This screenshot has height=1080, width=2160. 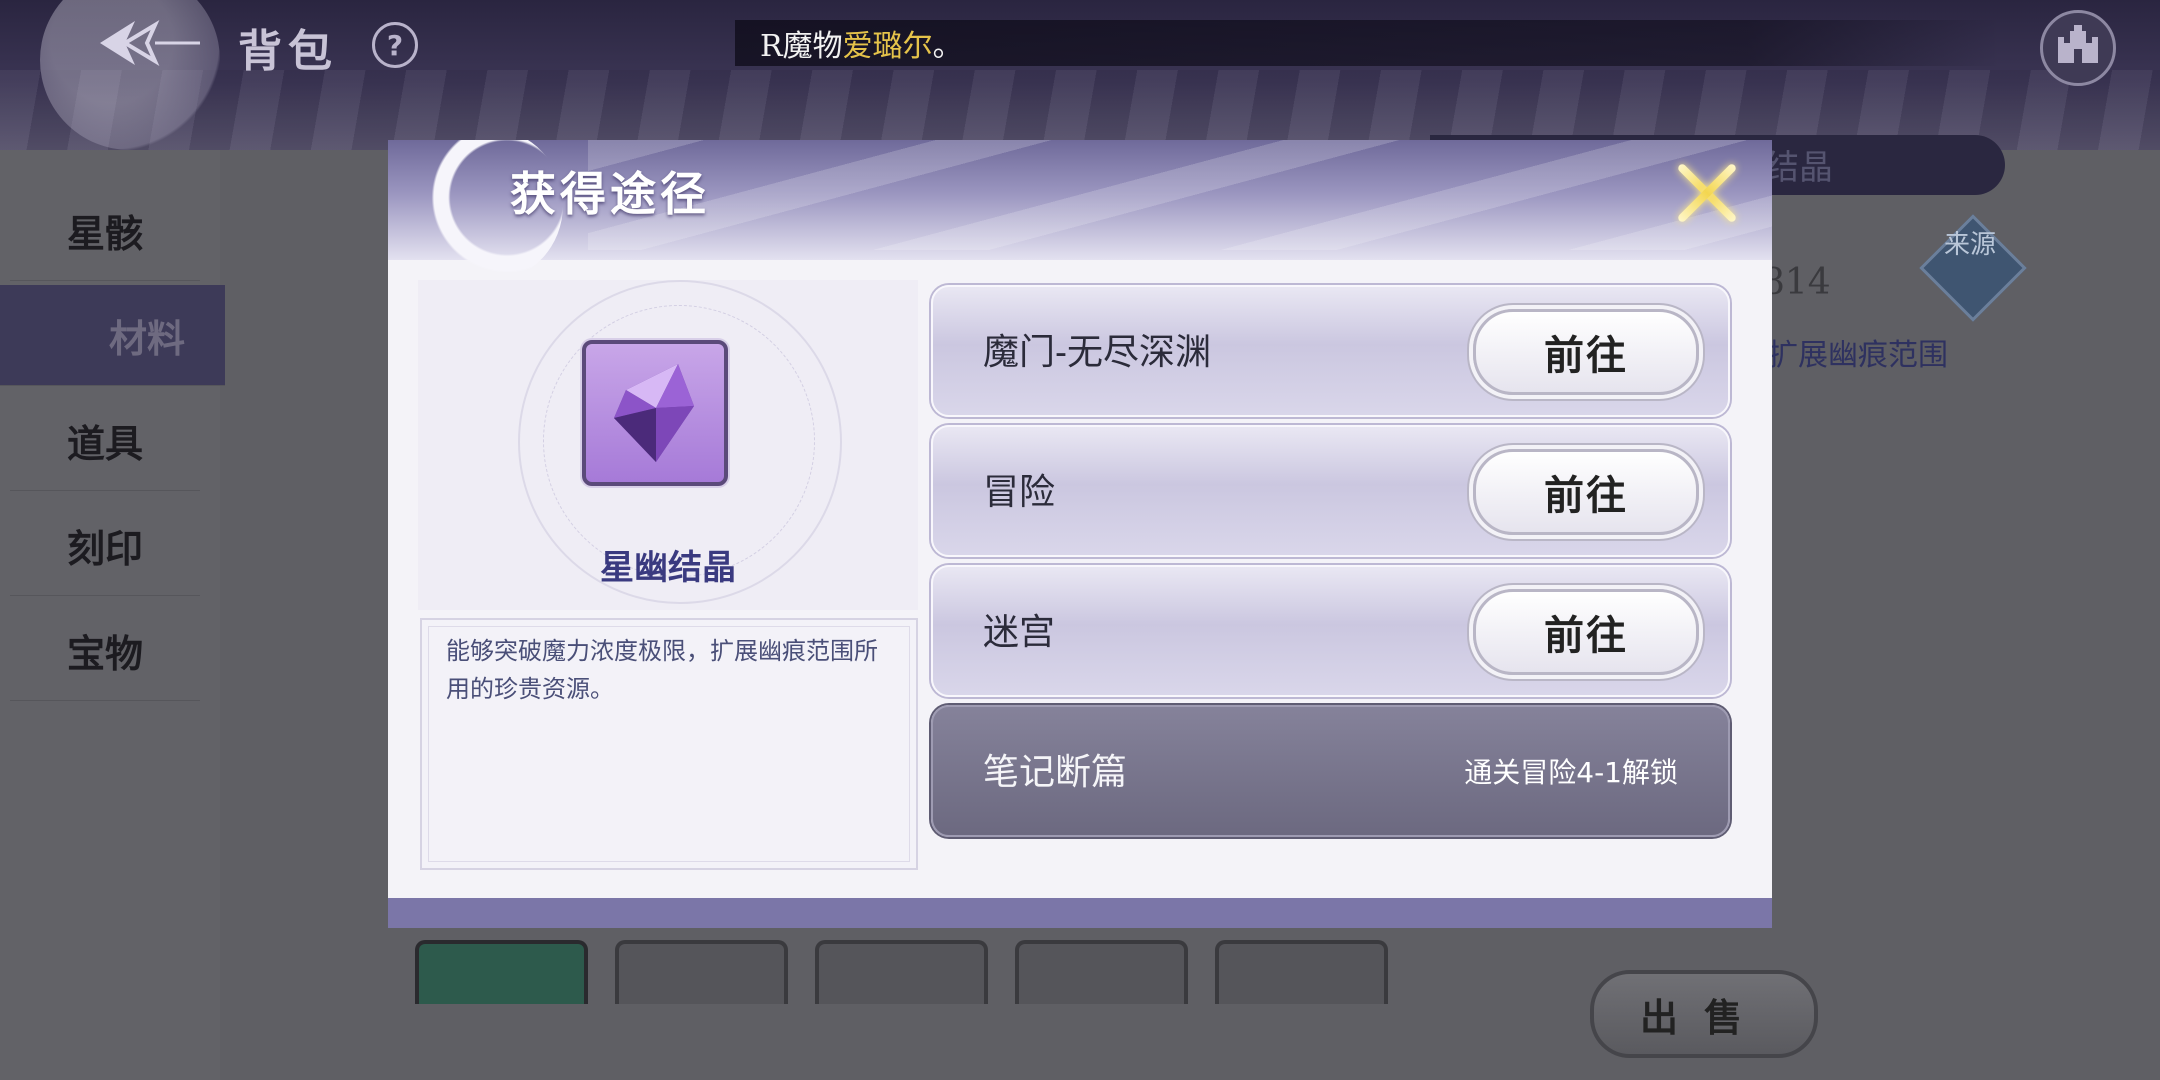 I want to click on item-description: 能够突破魔力浓度极限，扩展幽痕范围所用的珍贵资源。, so click(x=662, y=670).